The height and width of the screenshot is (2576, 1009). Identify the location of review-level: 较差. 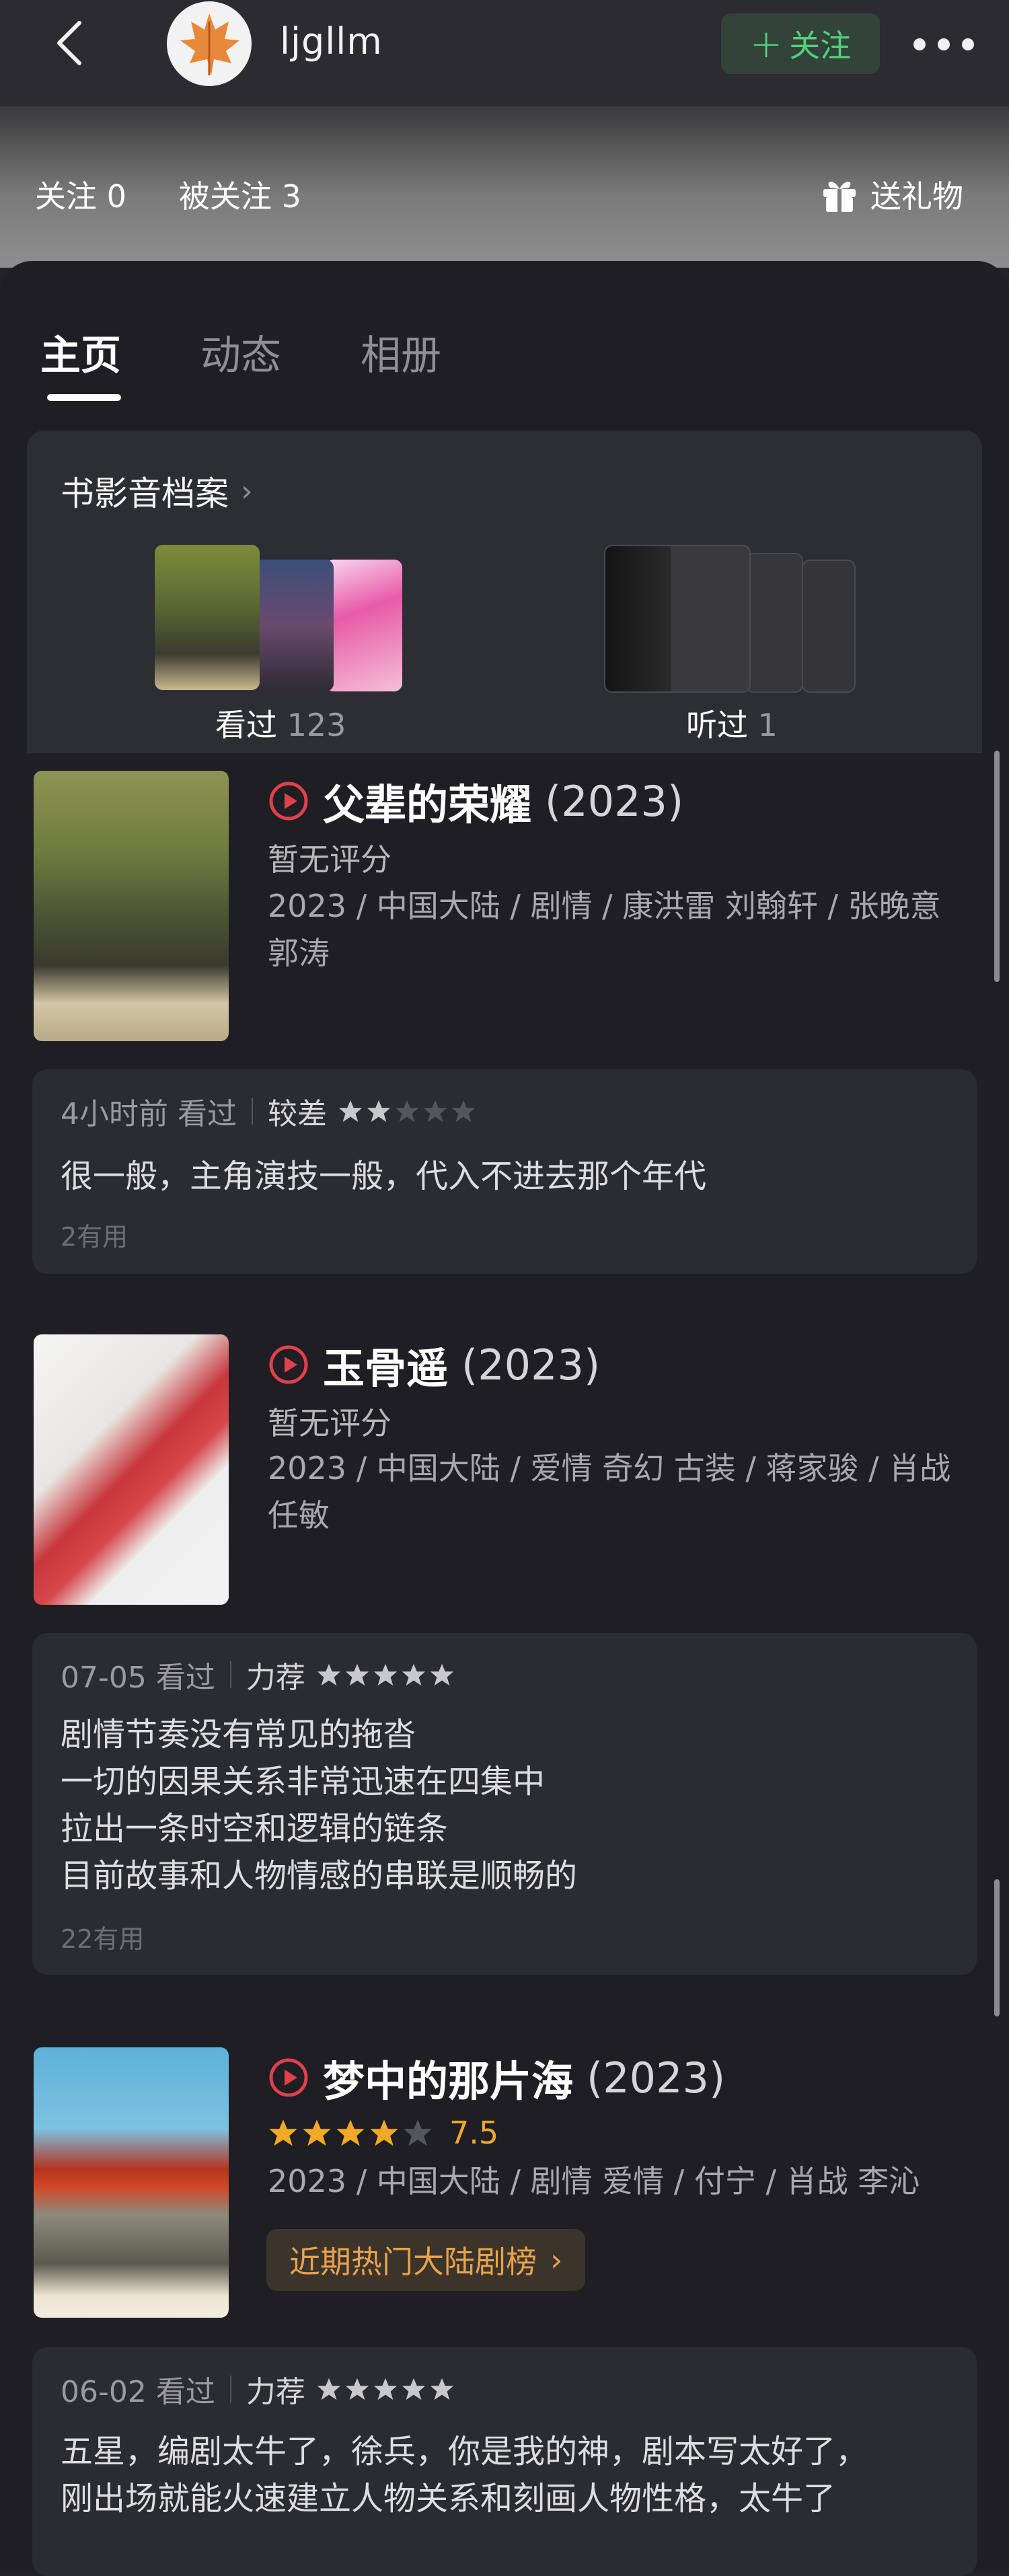
(297, 1114).